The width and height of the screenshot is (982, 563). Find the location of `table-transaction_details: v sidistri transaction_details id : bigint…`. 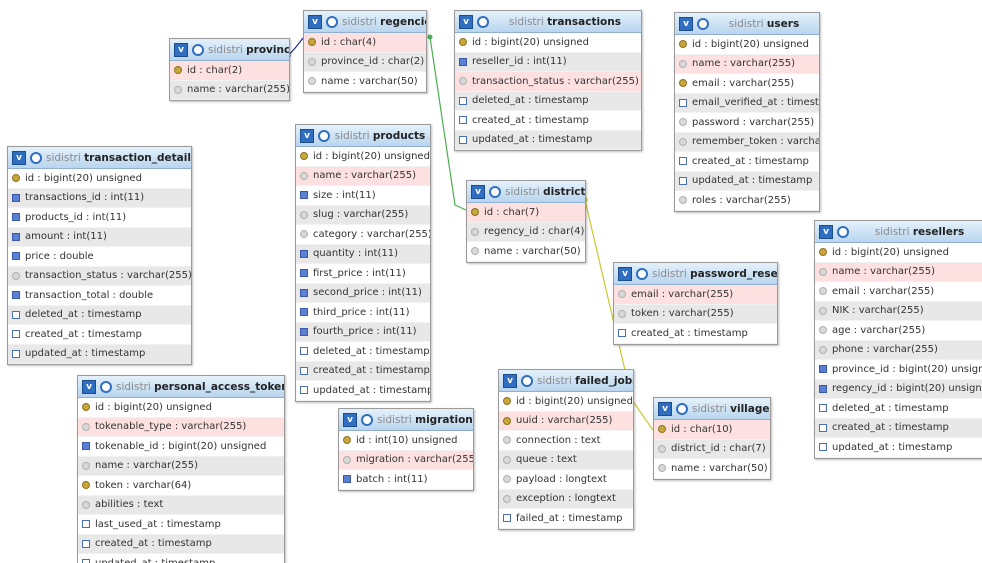

table-transaction_details: v sidistri transaction_details id : bigint… is located at coordinates (99, 255).